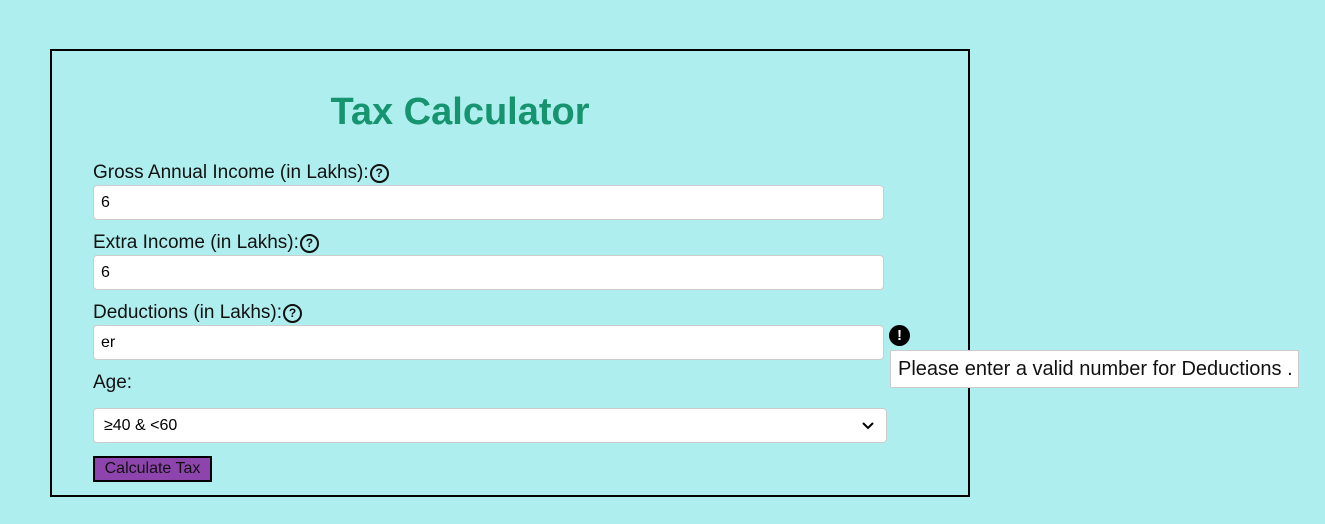  Describe the element at coordinates (868, 426) in the screenshot. I see `chevron-down-icon` at that location.